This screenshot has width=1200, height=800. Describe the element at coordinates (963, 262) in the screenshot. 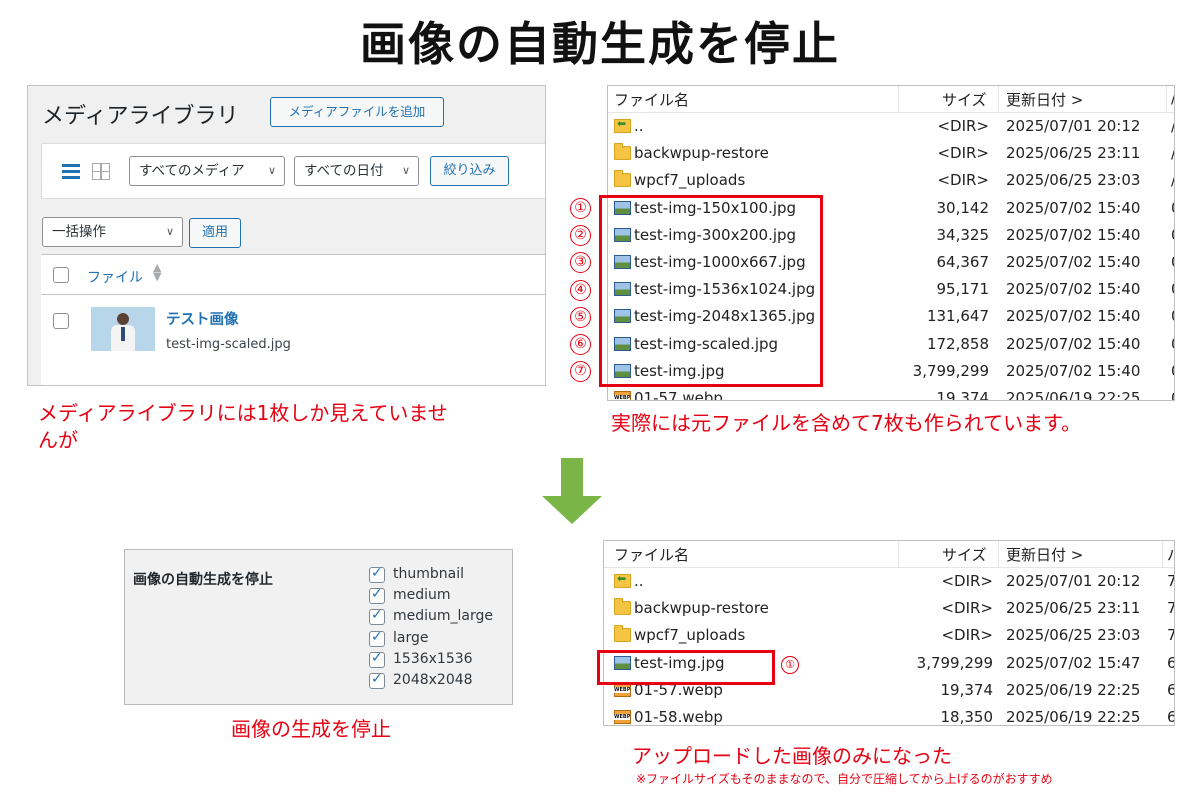

I see `file-size: 64,367` at that location.